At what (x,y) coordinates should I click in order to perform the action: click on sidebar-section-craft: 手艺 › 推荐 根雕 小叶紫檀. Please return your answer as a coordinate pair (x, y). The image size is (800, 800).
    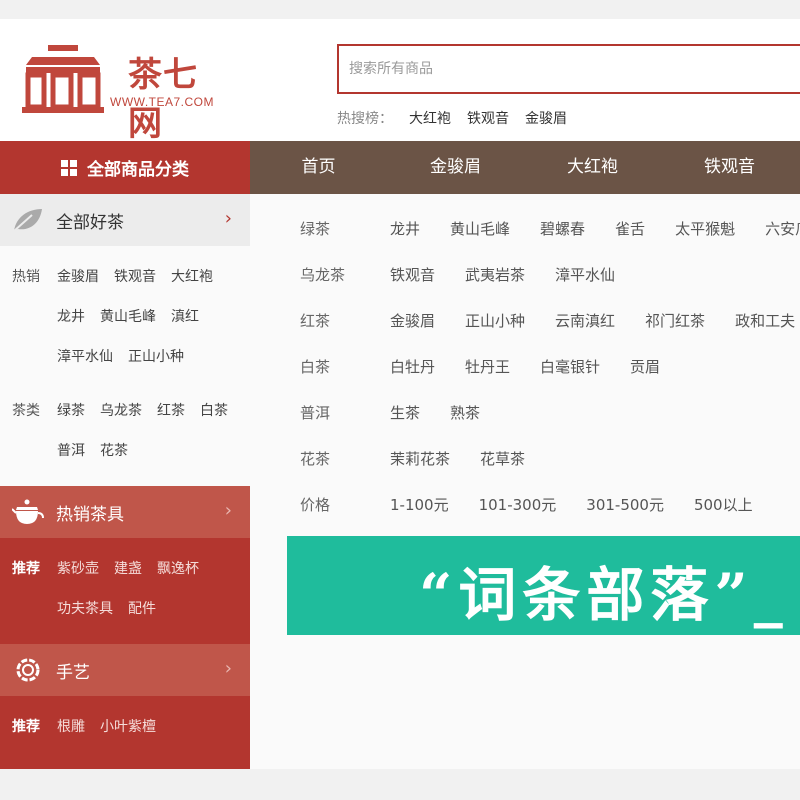
    Looking at the image, I should click on (125, 706).